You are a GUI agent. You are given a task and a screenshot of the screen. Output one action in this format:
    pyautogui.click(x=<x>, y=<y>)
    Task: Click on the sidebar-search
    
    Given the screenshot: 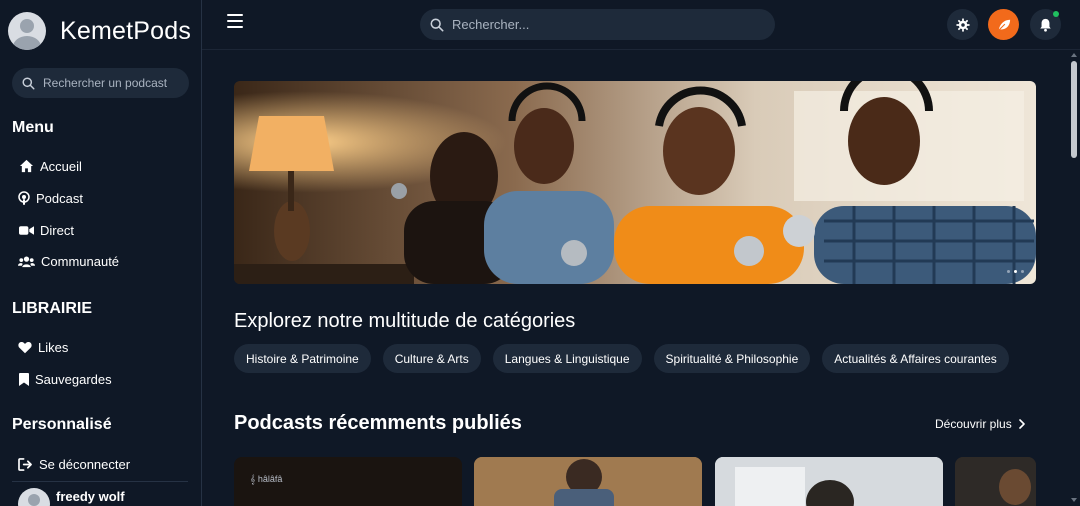 What is the action you would take?
    pyautogui.click(x=100, y=83)
    